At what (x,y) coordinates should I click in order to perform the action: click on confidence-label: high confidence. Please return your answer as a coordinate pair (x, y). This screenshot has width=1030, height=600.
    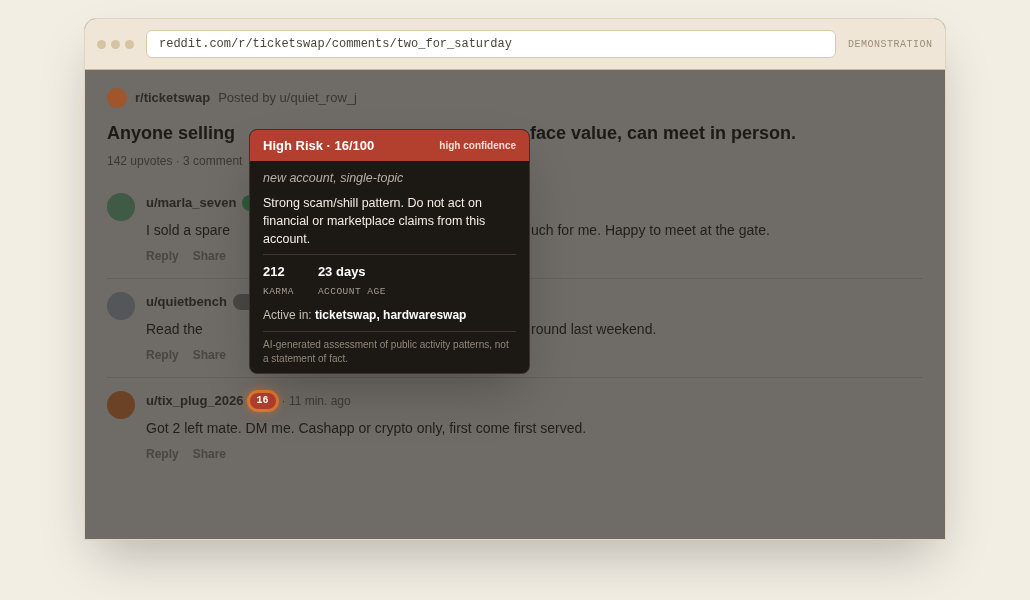
    Looking at the image, I should click on (477, 146).